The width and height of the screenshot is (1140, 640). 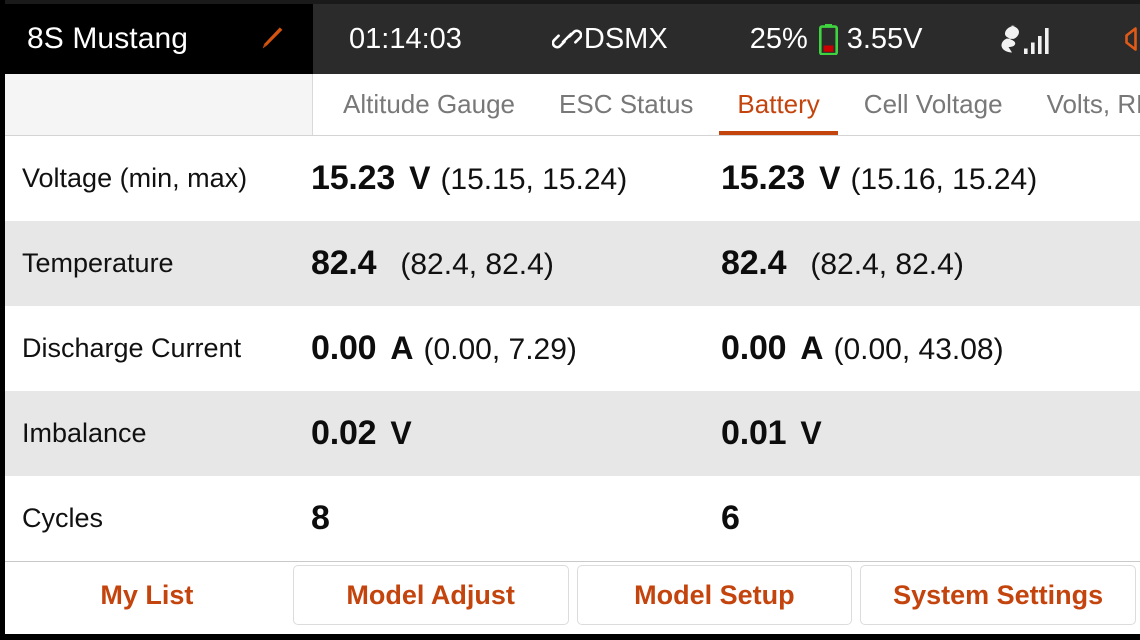 I want to click on min-max: (0.00, 7.29), so click(x=500, y=349).